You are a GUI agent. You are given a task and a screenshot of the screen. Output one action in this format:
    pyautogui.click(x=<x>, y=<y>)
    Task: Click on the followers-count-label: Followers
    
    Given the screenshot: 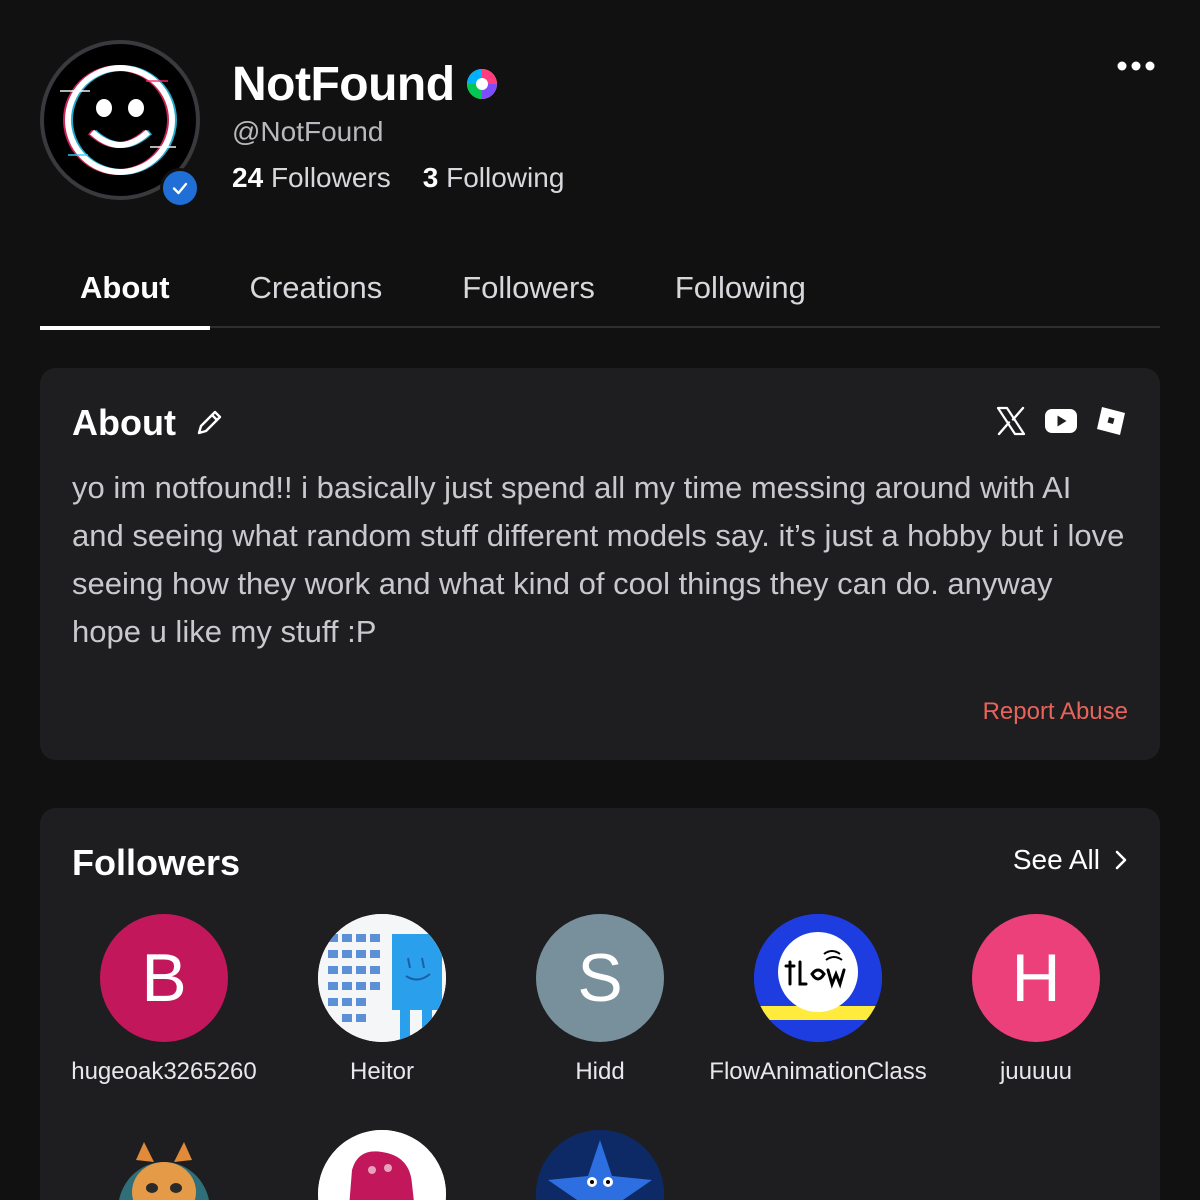 What is the action you would take?
    pyautogui.click(x=330, y=177)
    